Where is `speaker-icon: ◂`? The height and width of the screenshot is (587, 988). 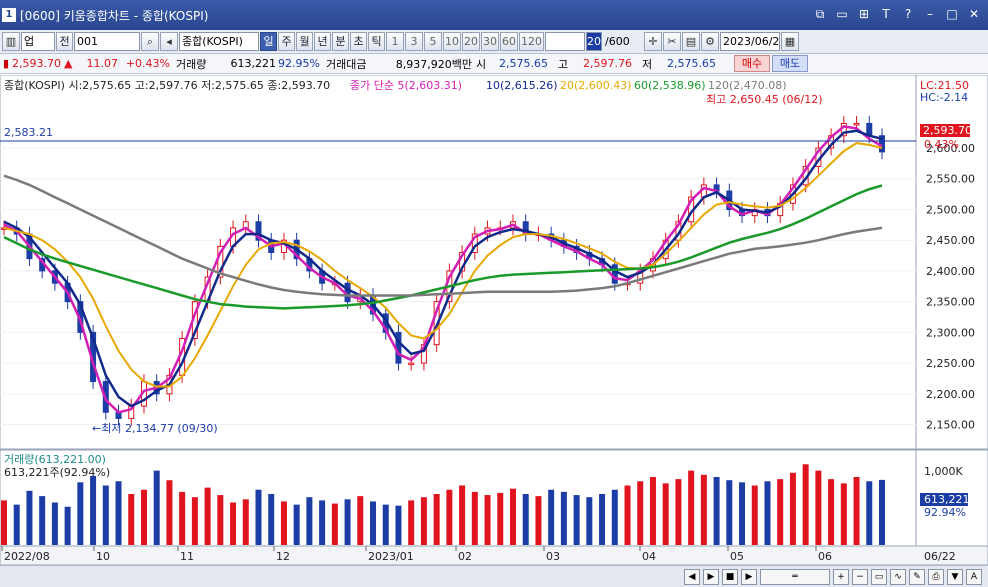 speaker-icon: ◂ is located at coordinates (169, 41).